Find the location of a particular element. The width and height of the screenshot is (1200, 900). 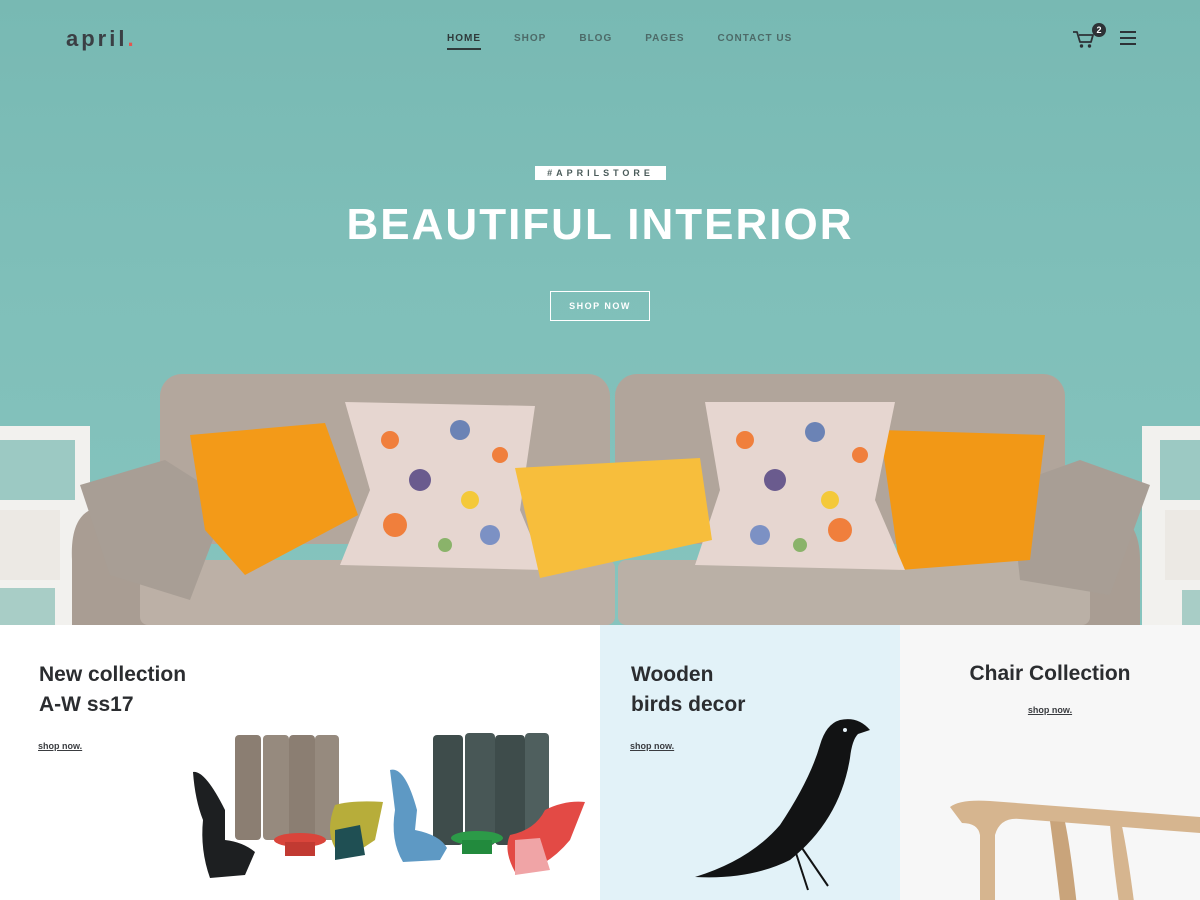

collection-title: New collection A-W ss17 is located at coordinates (112, 690).